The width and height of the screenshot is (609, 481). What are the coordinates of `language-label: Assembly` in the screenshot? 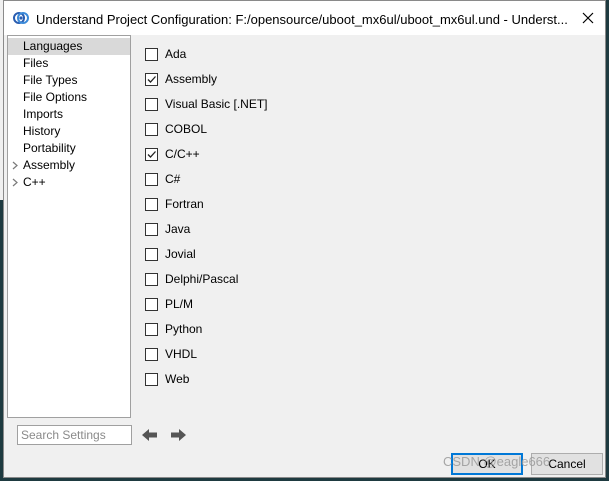 It's located at (191, 79).